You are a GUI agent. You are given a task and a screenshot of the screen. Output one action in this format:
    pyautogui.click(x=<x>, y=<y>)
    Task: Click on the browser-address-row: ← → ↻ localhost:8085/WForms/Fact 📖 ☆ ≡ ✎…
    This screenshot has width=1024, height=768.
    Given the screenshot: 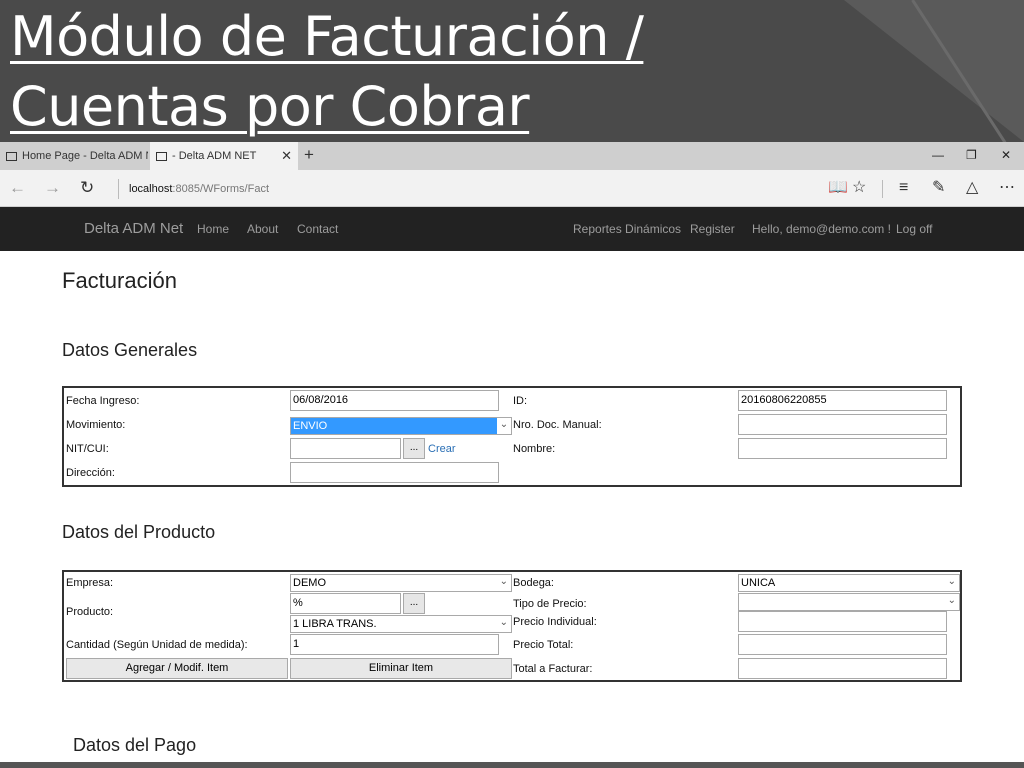 What is the action you would take?
    pyautogui.click(x=512, y=188)
    